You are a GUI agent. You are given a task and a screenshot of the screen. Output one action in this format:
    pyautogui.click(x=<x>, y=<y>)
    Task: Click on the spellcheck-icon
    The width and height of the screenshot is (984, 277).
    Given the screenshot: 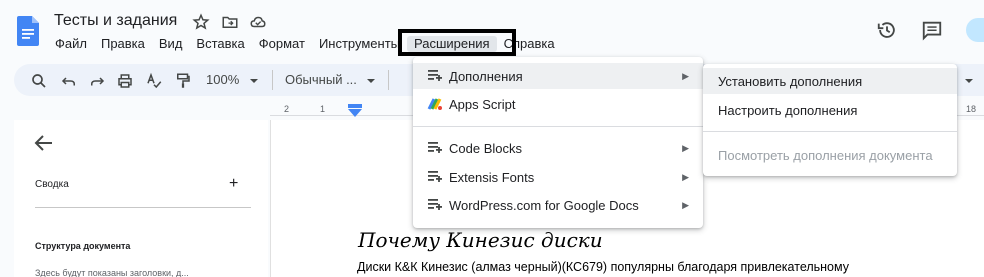 What is the action you would take?
    pyautogui.click(x=154, y=81)
    